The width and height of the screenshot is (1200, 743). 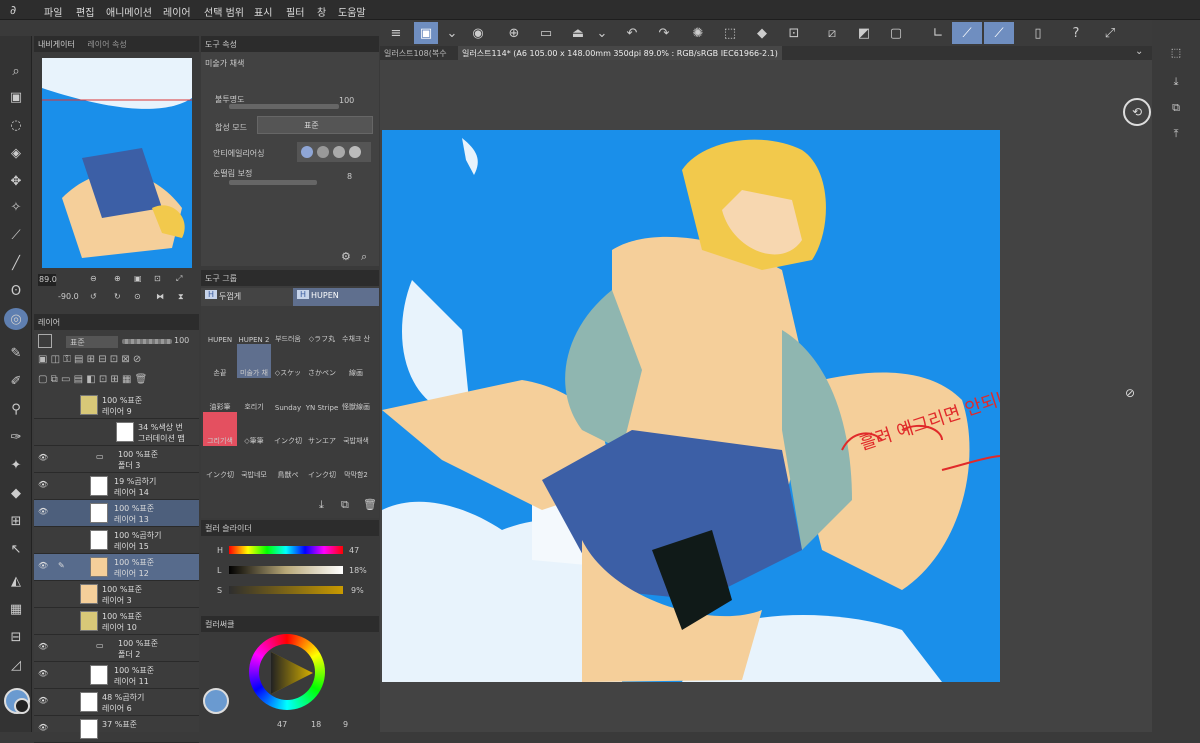 What do you see at coordinates (1137, 112) in the screenshot?
I see `rotate-canvas-icon: ⟲` at bounding box center [1137, 112].